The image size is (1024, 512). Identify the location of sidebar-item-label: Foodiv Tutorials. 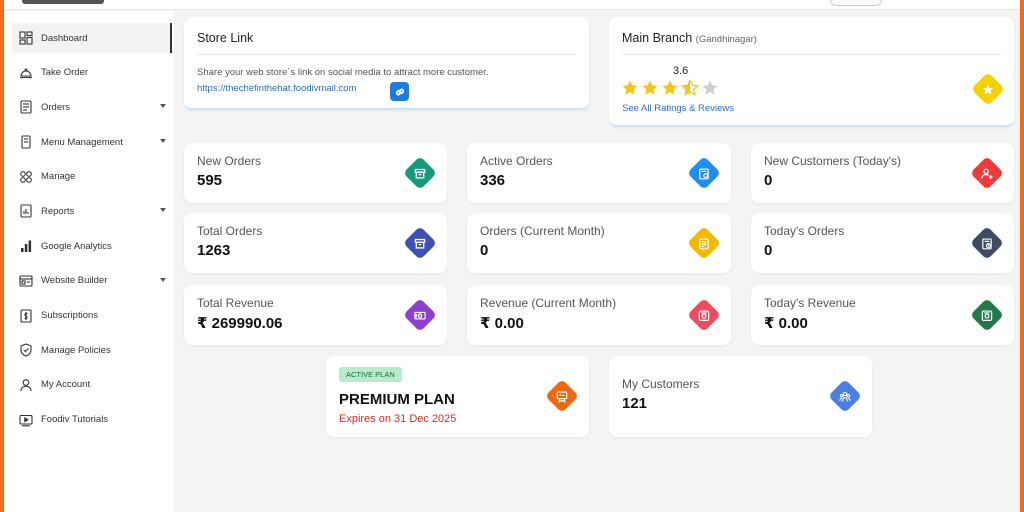
(75, 420).